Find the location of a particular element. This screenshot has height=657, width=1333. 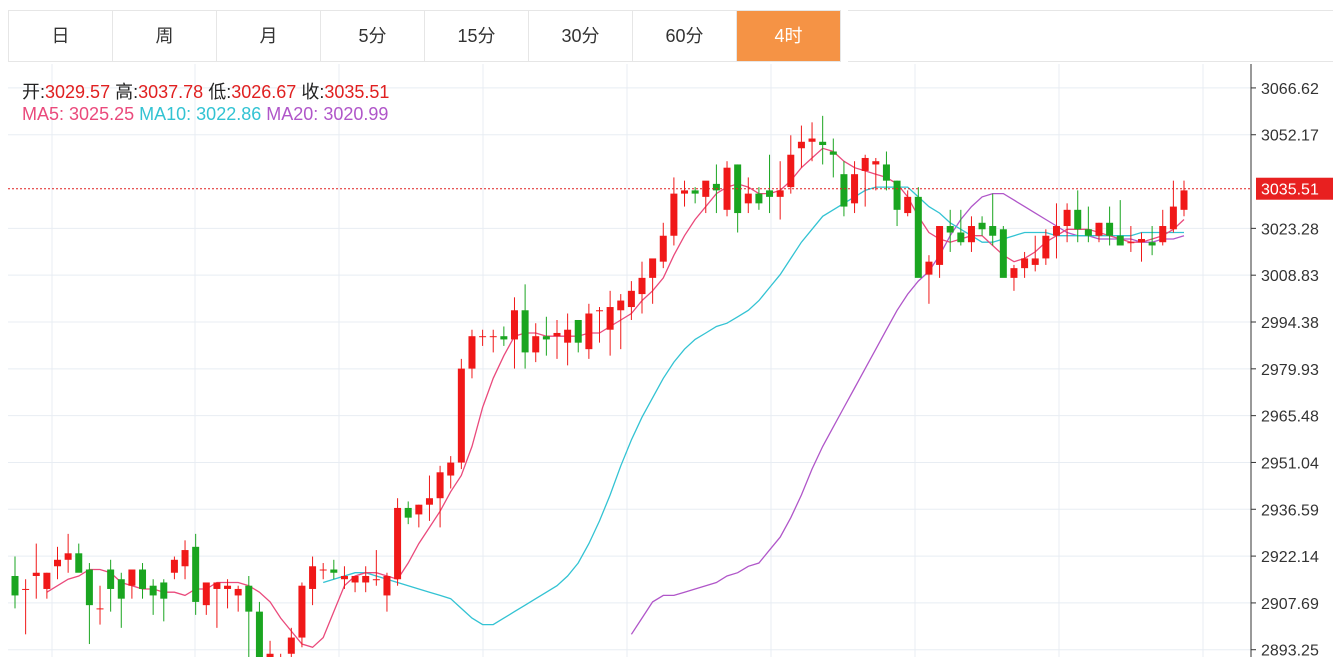

ma-info: MA5: 3025.25 MA10: 3022.86 MA20: 3020.99 is located at coordinates (205, 114).